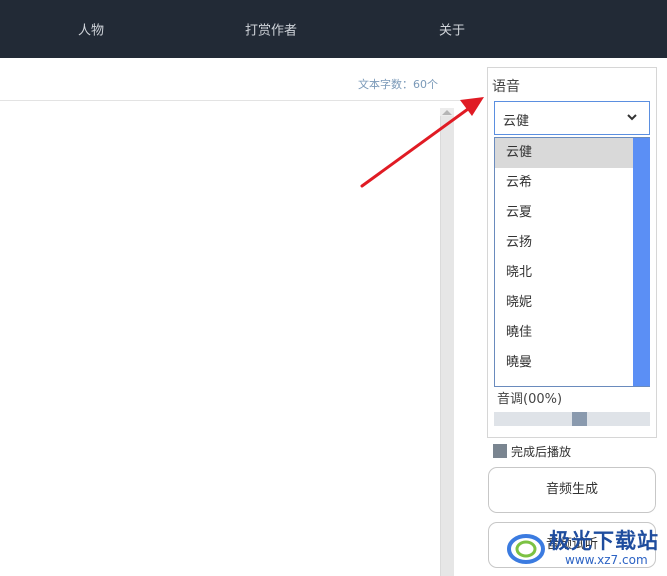 This screenshot has height=576, width=667. What do you see at coordinates (447, 346) in the screenshot?
I see `editor-scrollbar-thumb` at bounding box center [447, 346].